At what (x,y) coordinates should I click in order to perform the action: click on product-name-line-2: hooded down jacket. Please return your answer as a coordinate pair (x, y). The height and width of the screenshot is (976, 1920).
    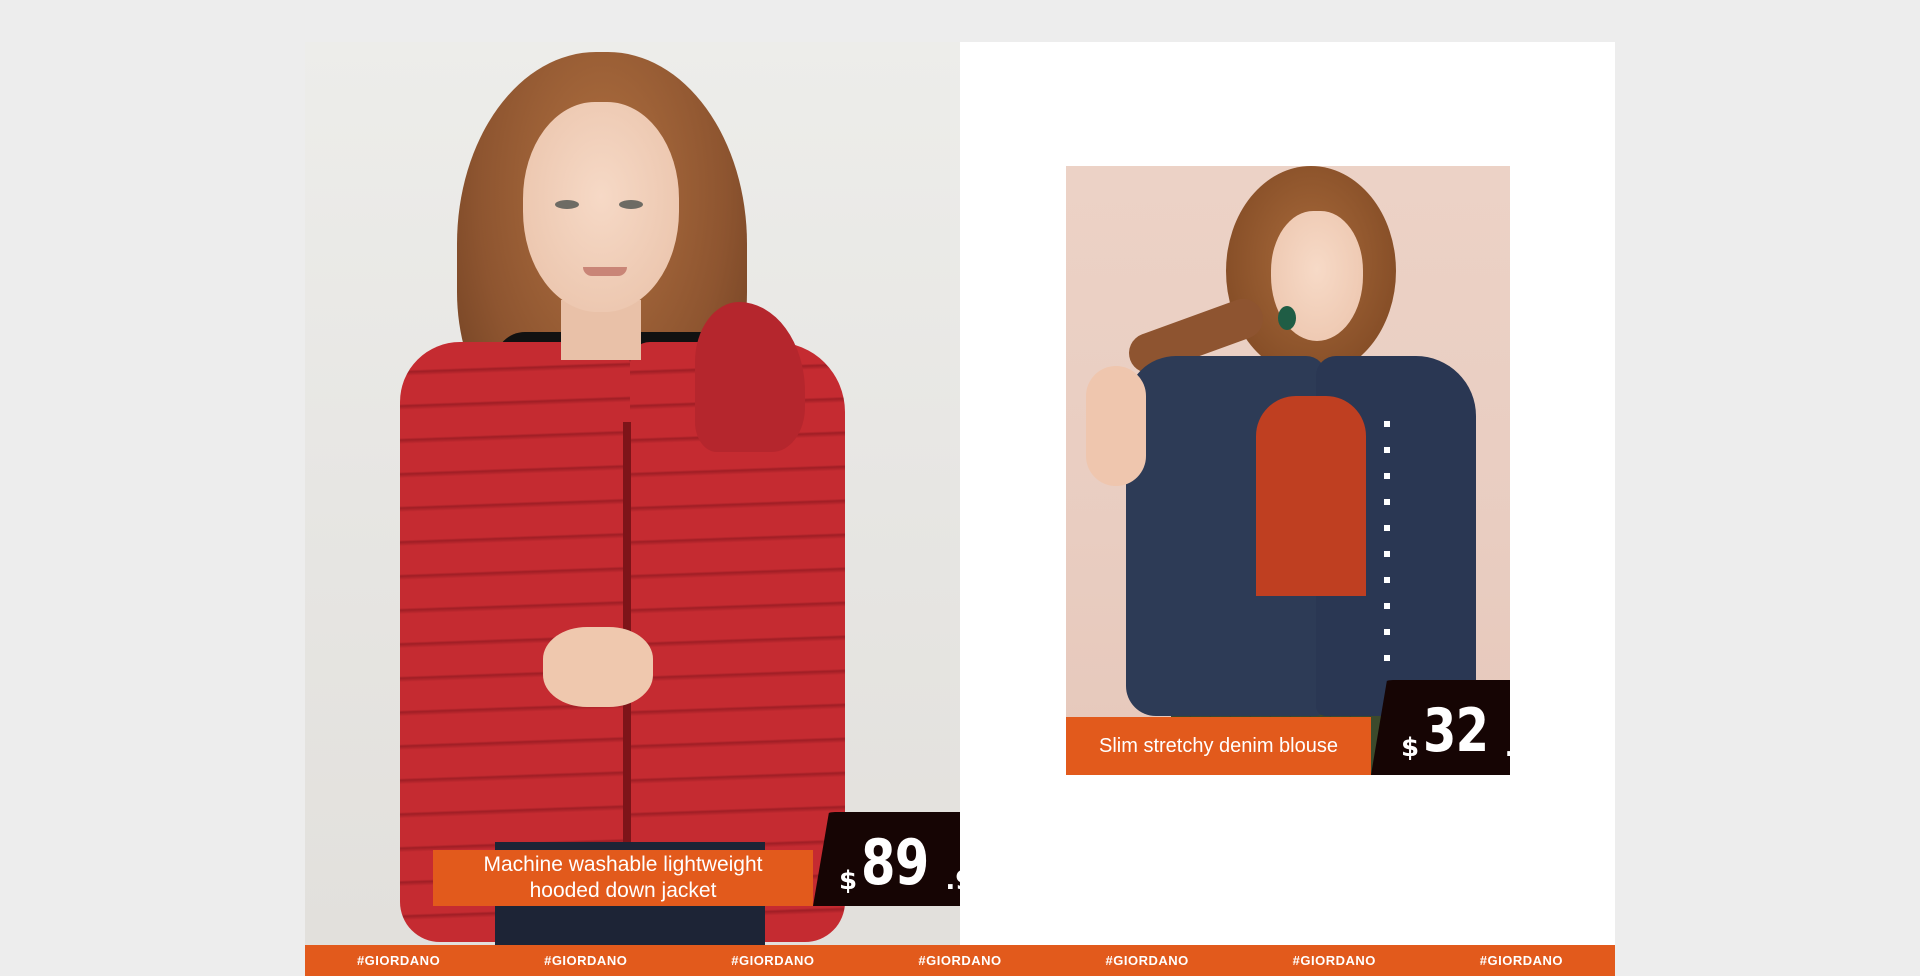
    Looking at the image, I should click on (623, 890).